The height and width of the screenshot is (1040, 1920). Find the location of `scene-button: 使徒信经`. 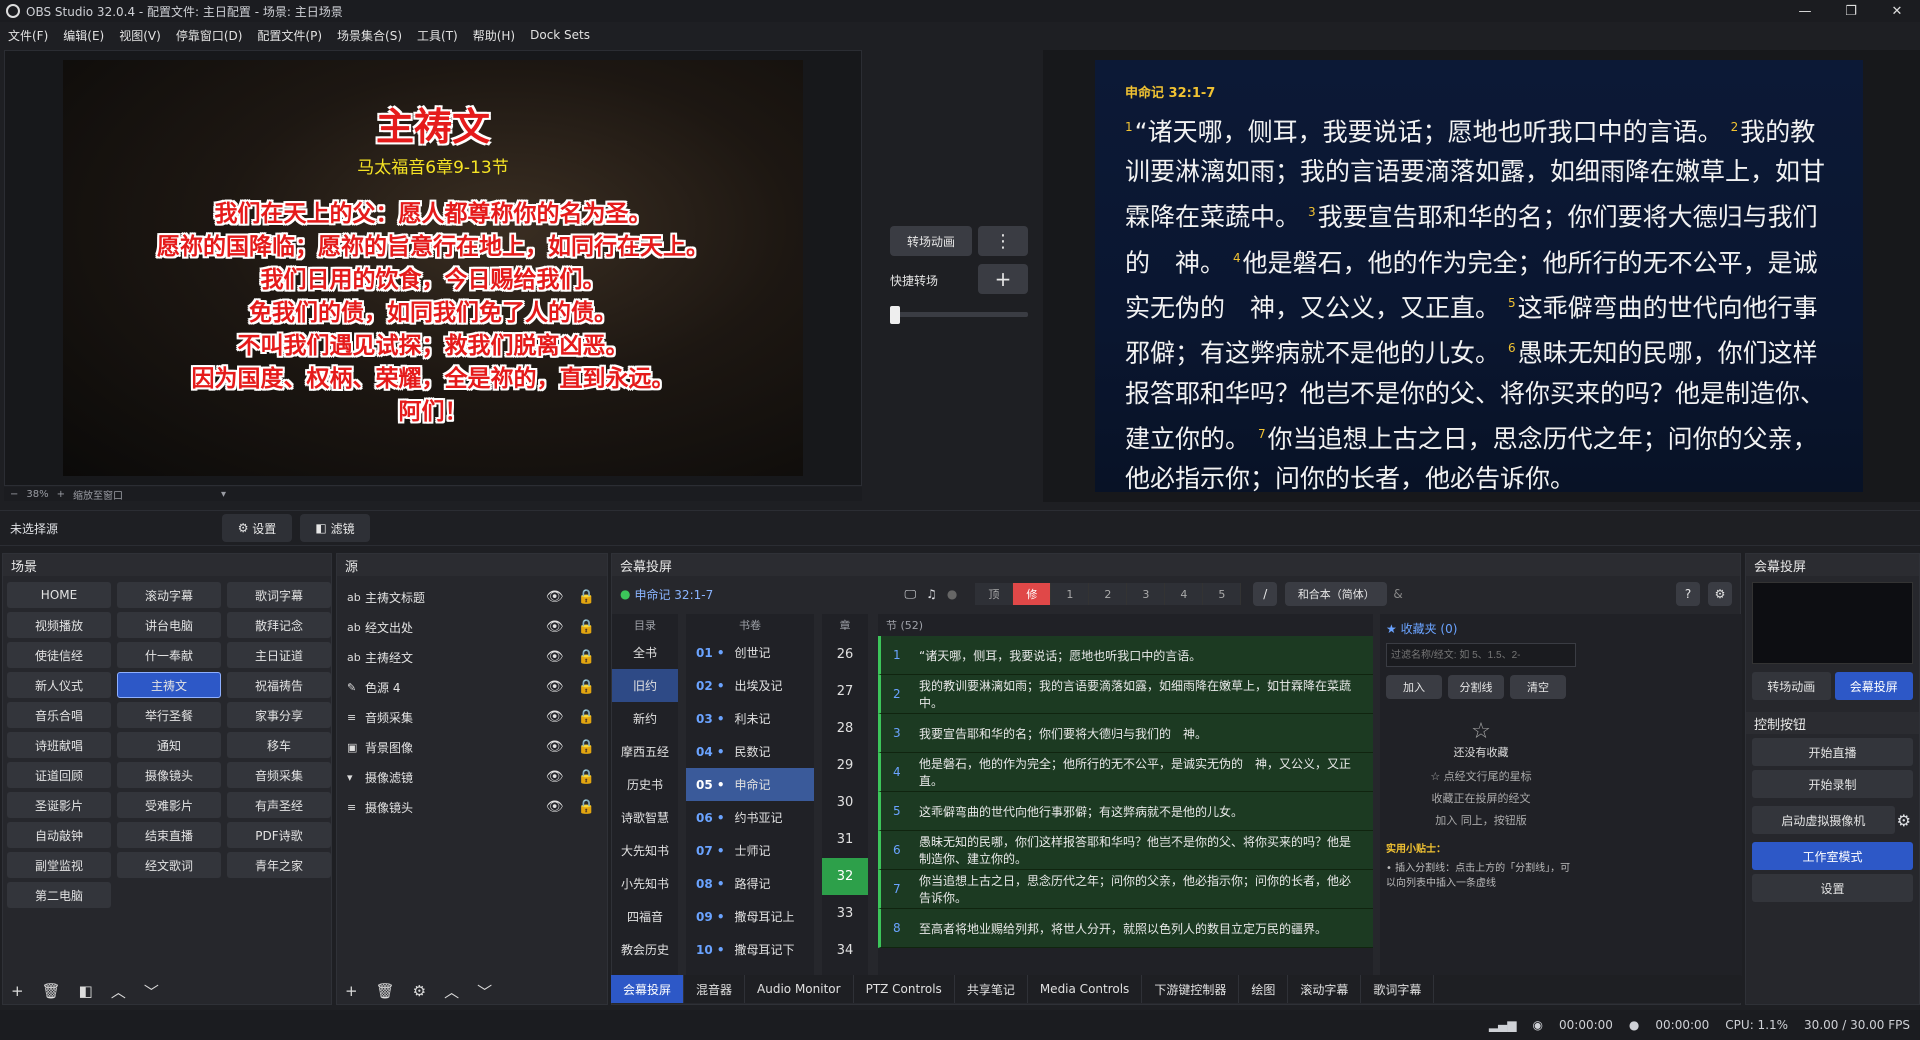

scene-button: 使徒信经 is located at coordinates (59, 655).